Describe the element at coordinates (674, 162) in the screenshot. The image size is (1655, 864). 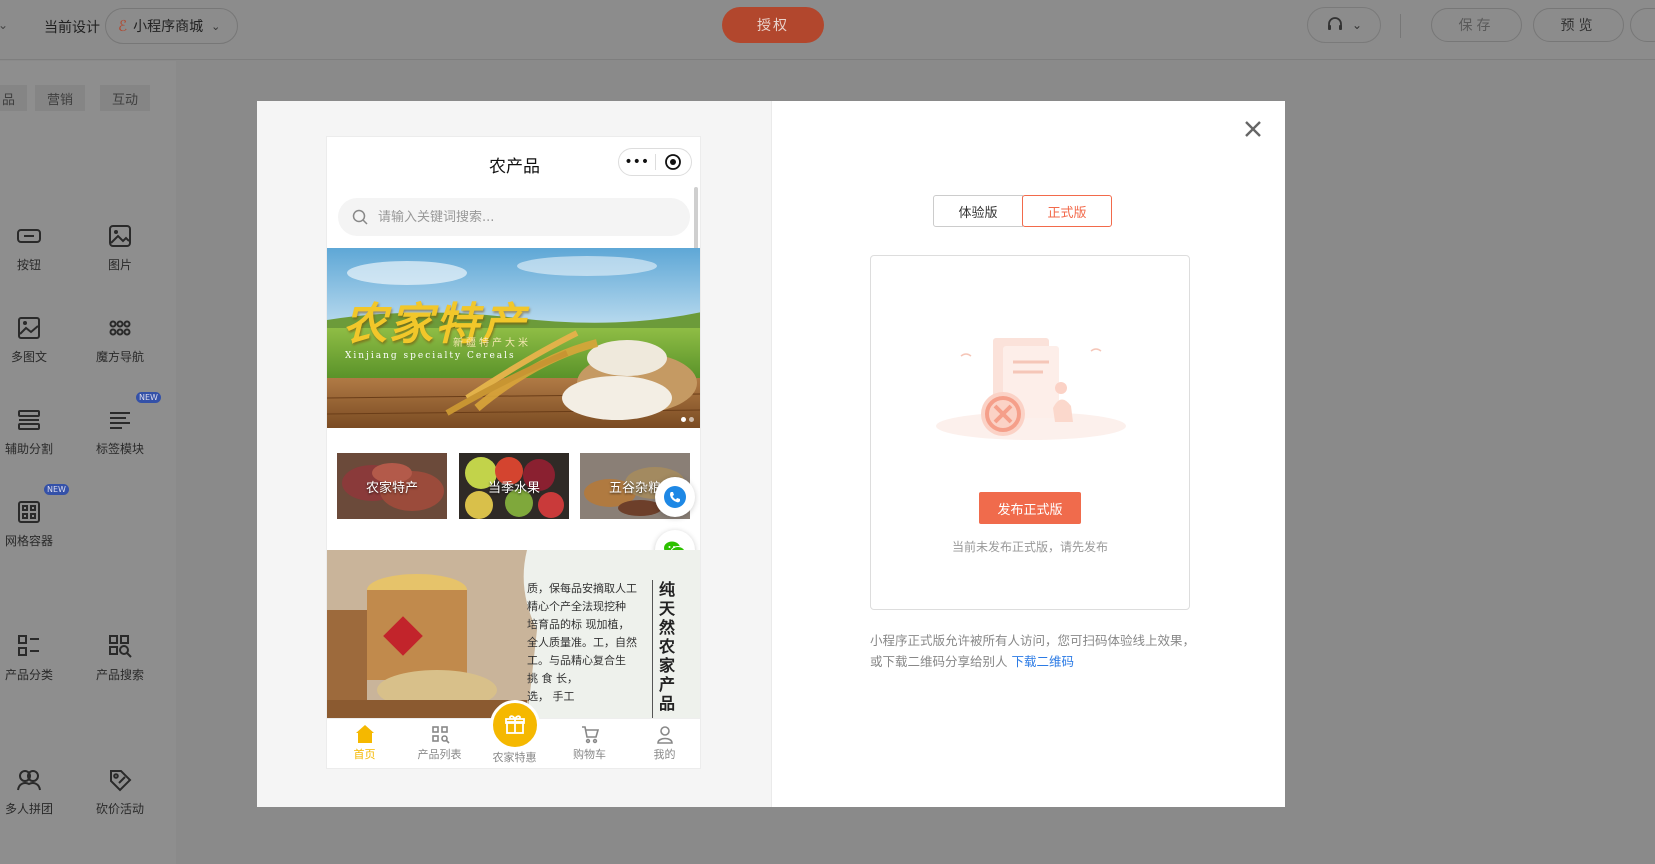
I see `close-miniapp-icon` at that location.